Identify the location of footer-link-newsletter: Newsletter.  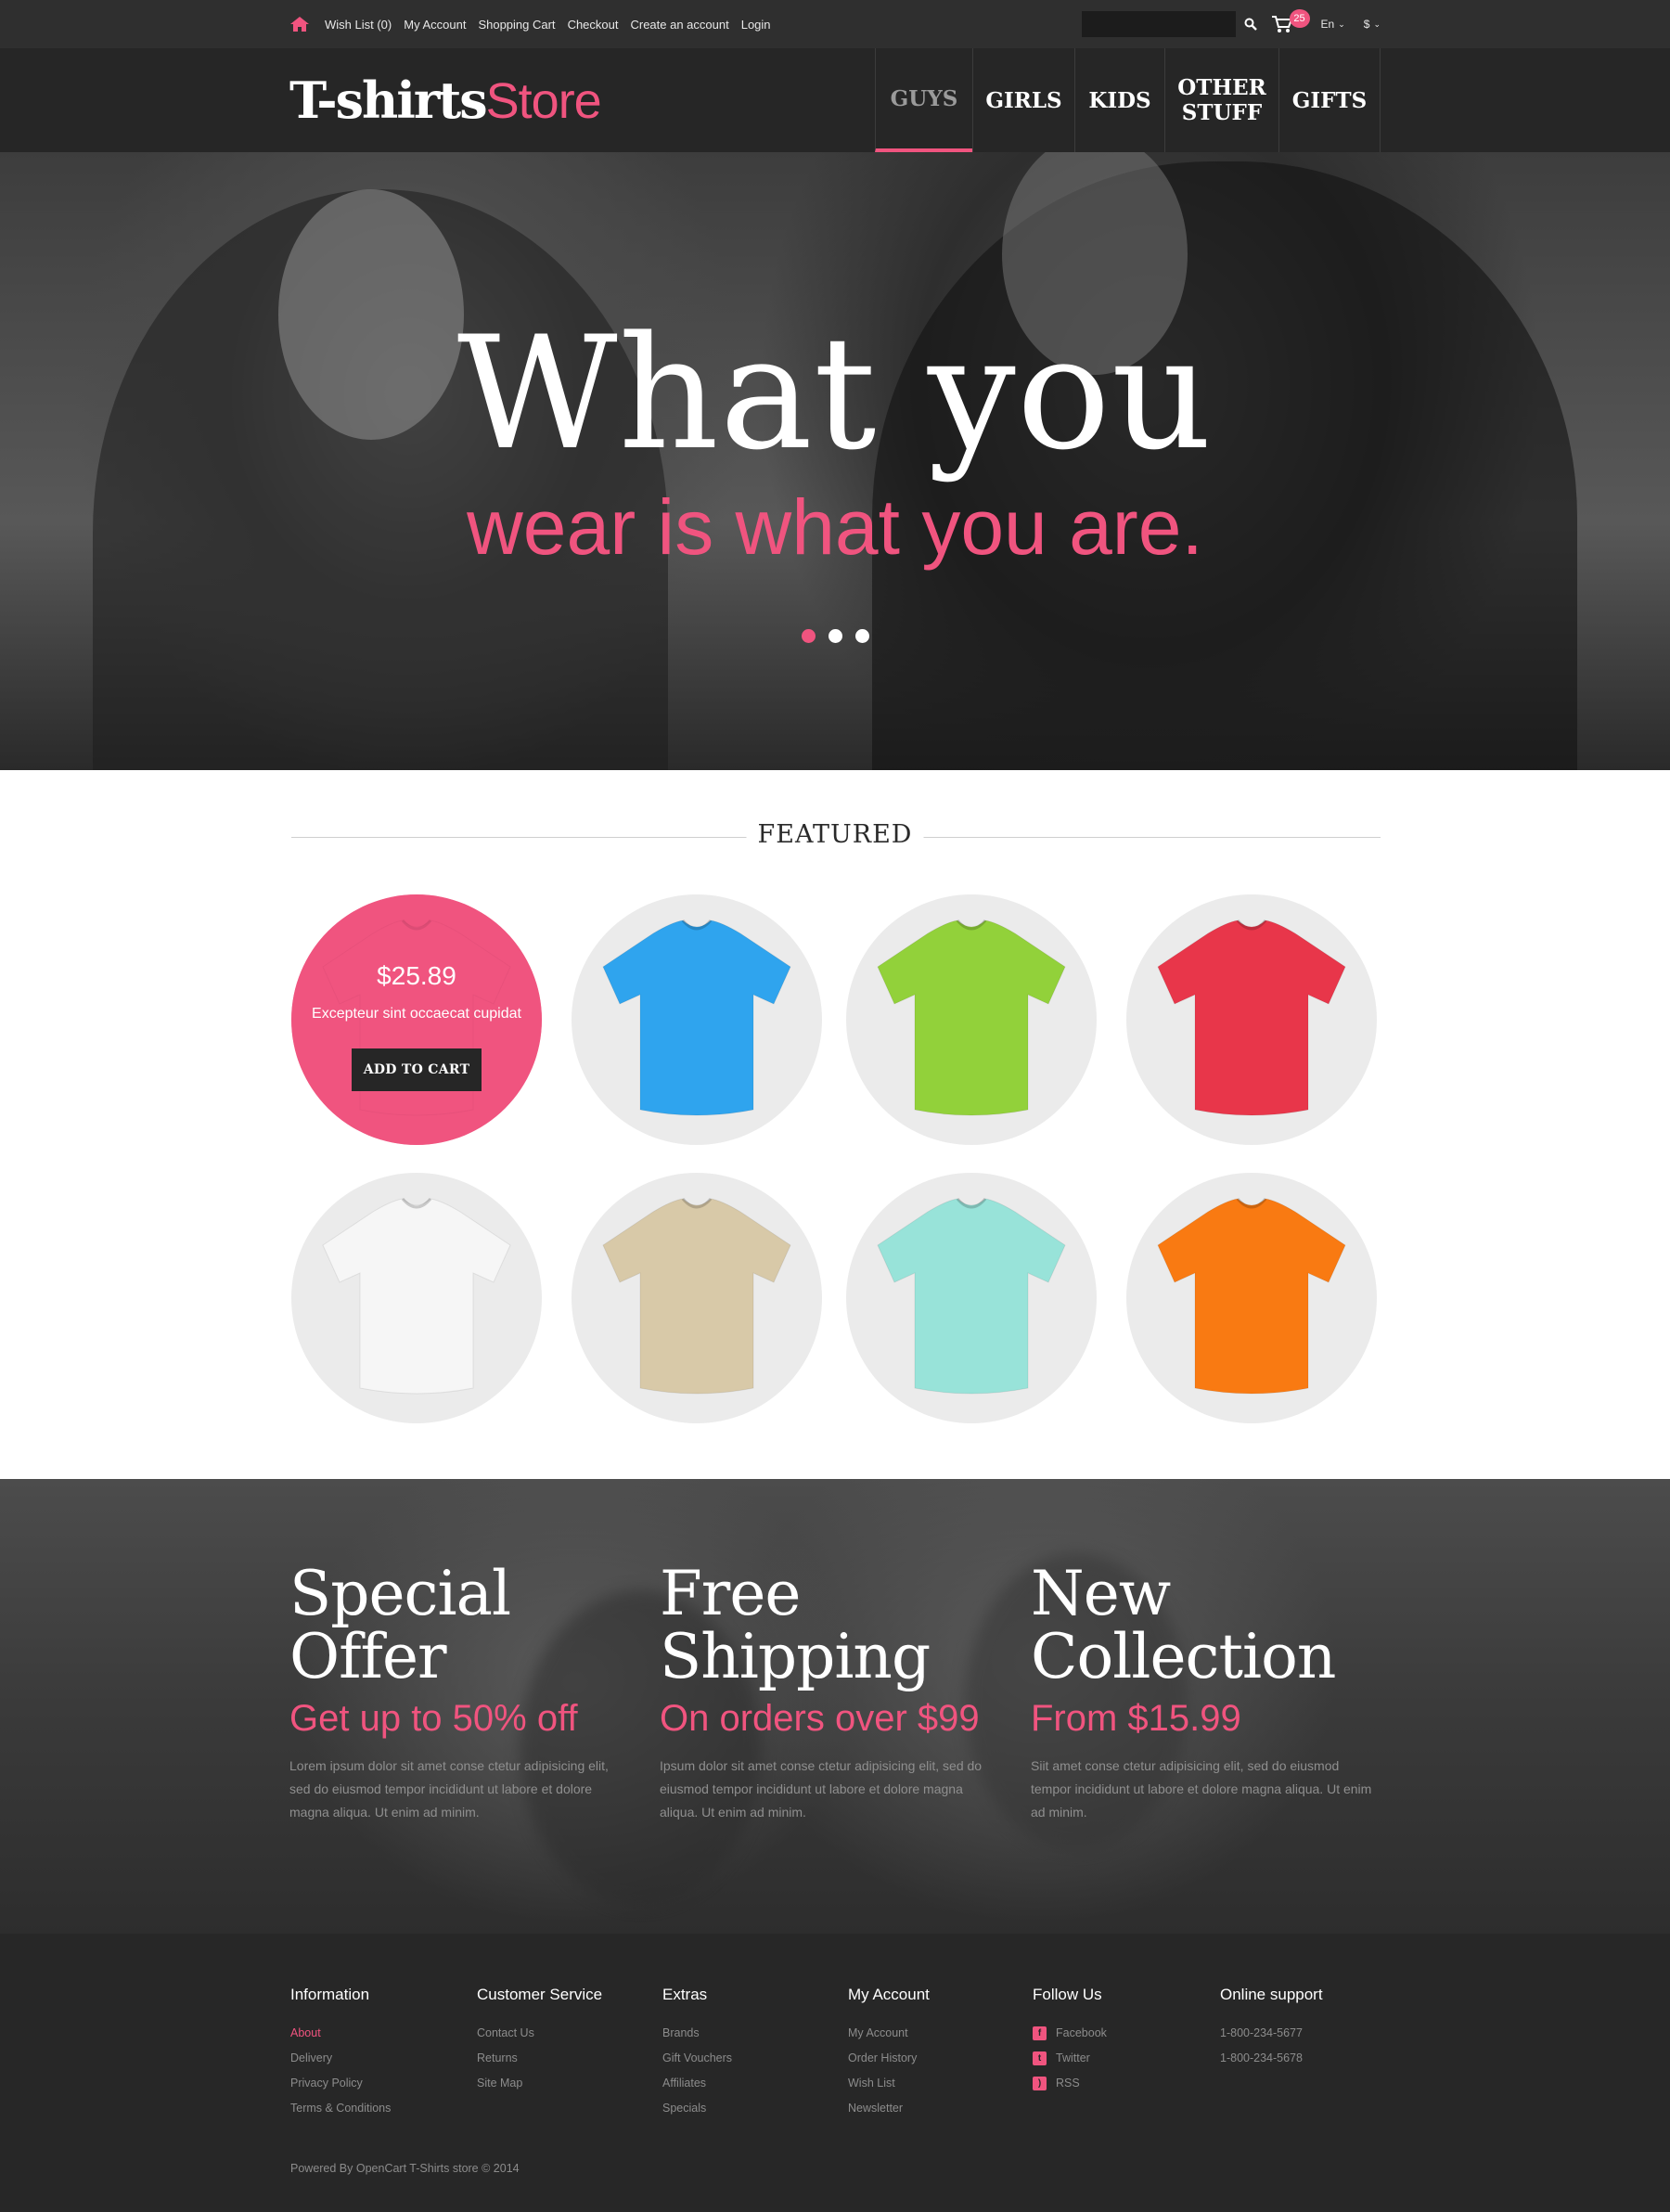
(889, 2108).